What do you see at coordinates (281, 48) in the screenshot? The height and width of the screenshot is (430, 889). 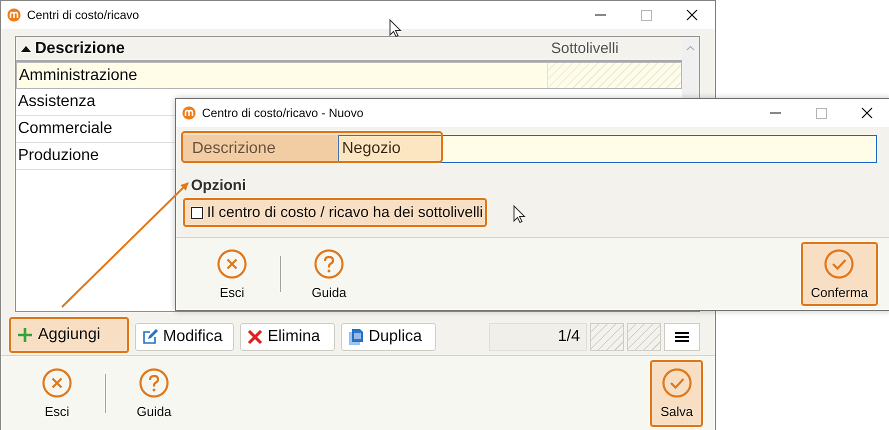 I see `column-header: Descrizione` at bounding box center [281, 48].